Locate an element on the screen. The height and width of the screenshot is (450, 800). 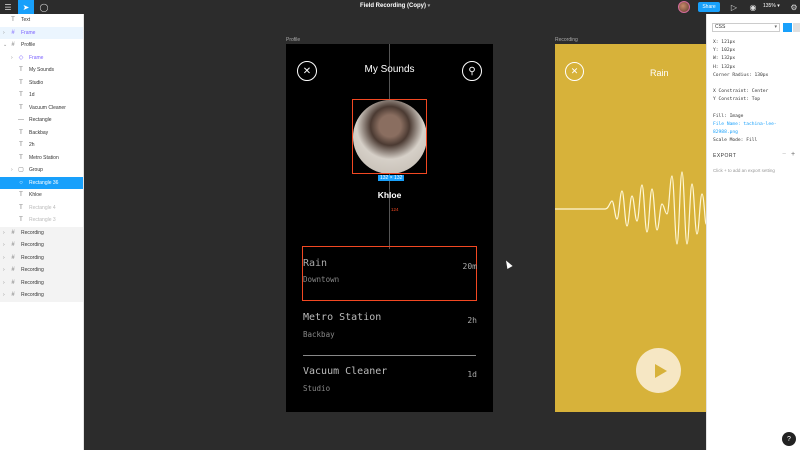
layer-label: Rectangle 4 is located at coordinates (42, 207).